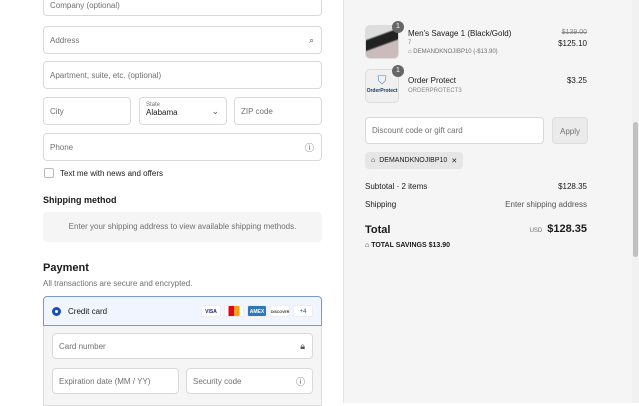 Image resolution: width=639 pixels, height=406 pixels. What do you see at coordinates (257, 111) in the screenshot?
I see `zip-placeholder: ZIP code` at bounding box center [257, 111].